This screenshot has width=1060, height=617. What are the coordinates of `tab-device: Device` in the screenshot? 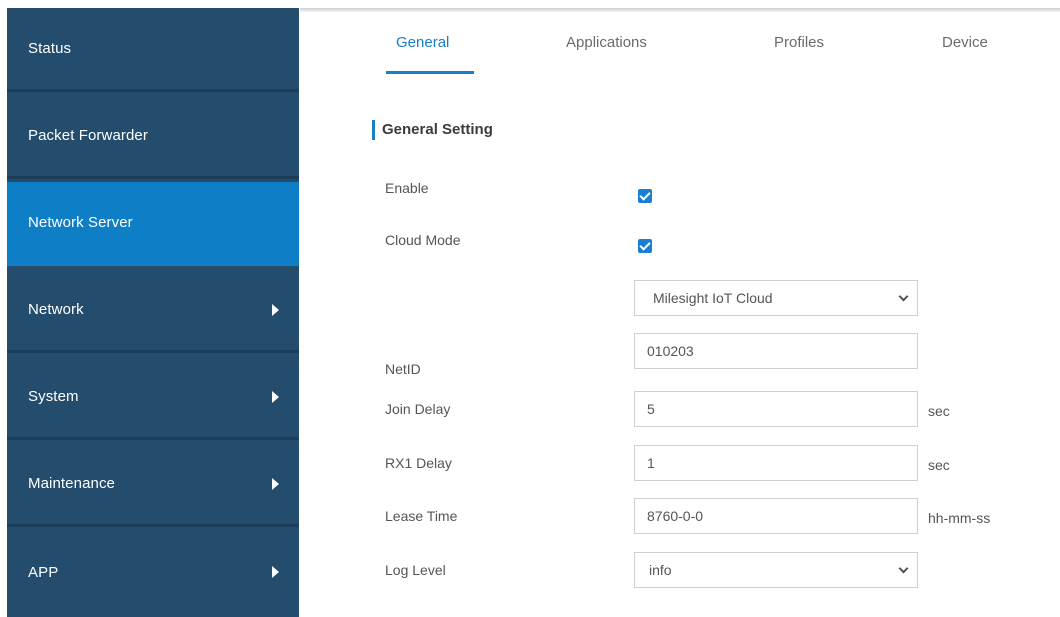 It's located at (965, 42).